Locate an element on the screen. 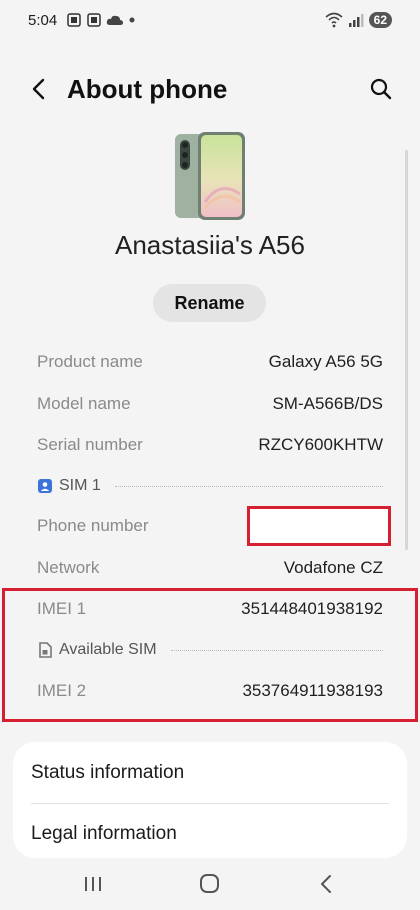 The height and width of the screenshot is (910, 420). wifi-icon is located at coordinates (334, 20).